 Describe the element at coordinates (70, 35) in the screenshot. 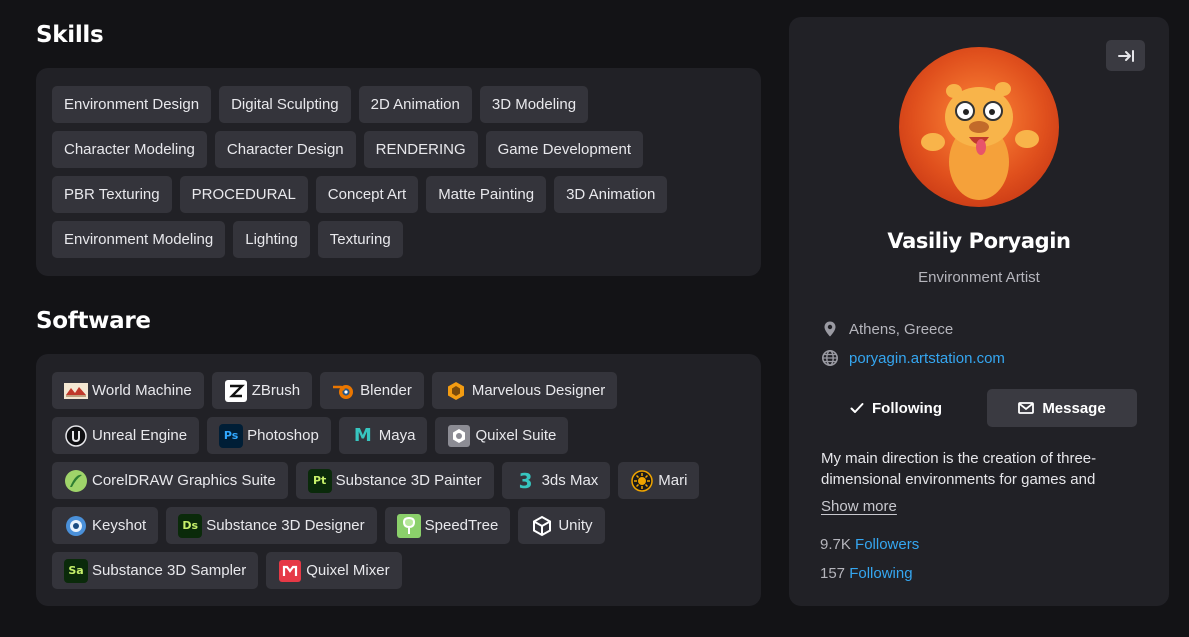

I see `skills-title: Skills` at that location.